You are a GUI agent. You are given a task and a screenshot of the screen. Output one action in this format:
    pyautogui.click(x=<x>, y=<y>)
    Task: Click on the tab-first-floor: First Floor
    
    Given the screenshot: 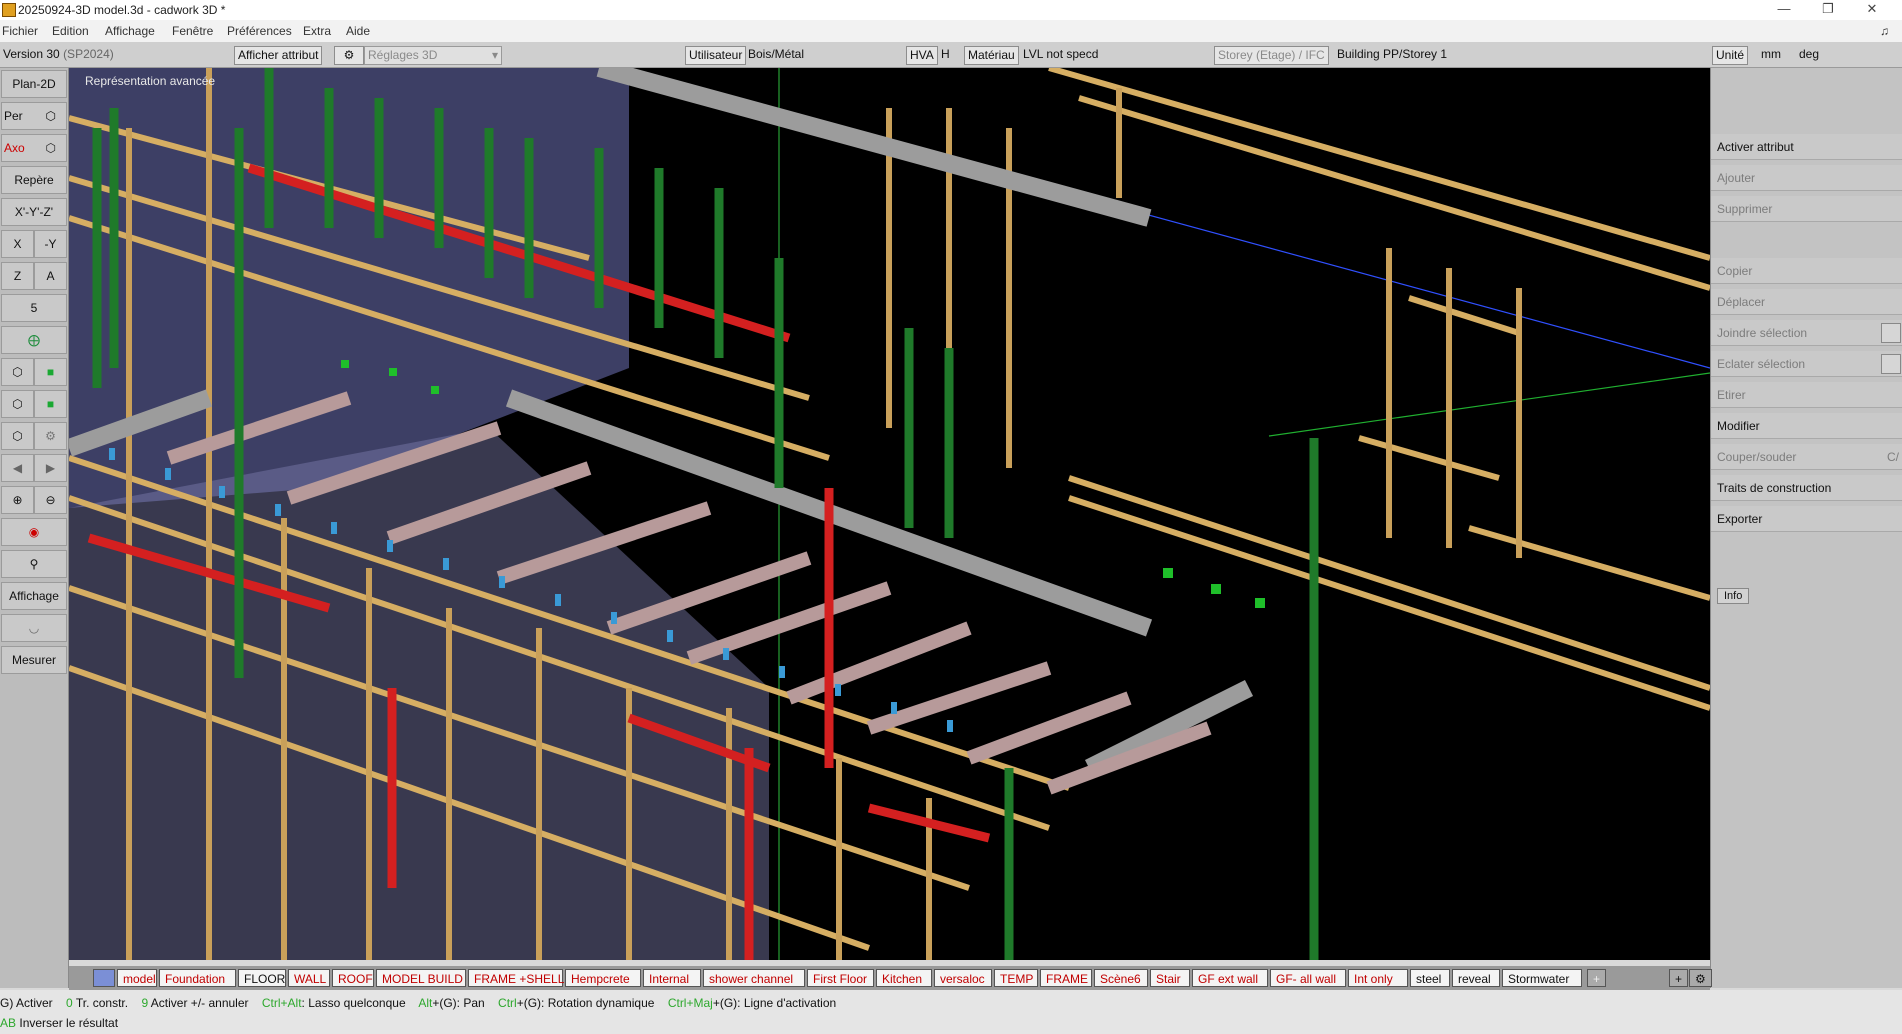 What is the action you would take?
    pyautogui.click(x=840, y=978)
    